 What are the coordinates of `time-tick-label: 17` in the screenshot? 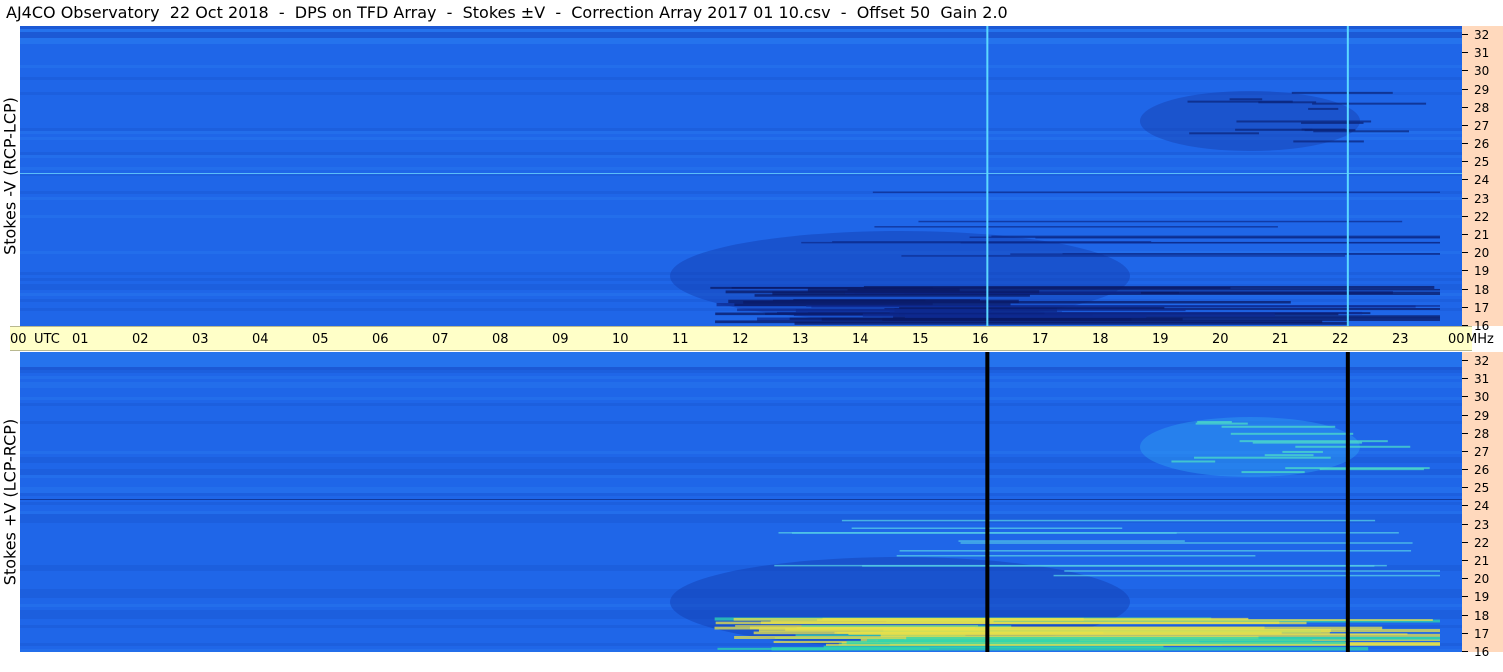 It's located at (1040, 339).